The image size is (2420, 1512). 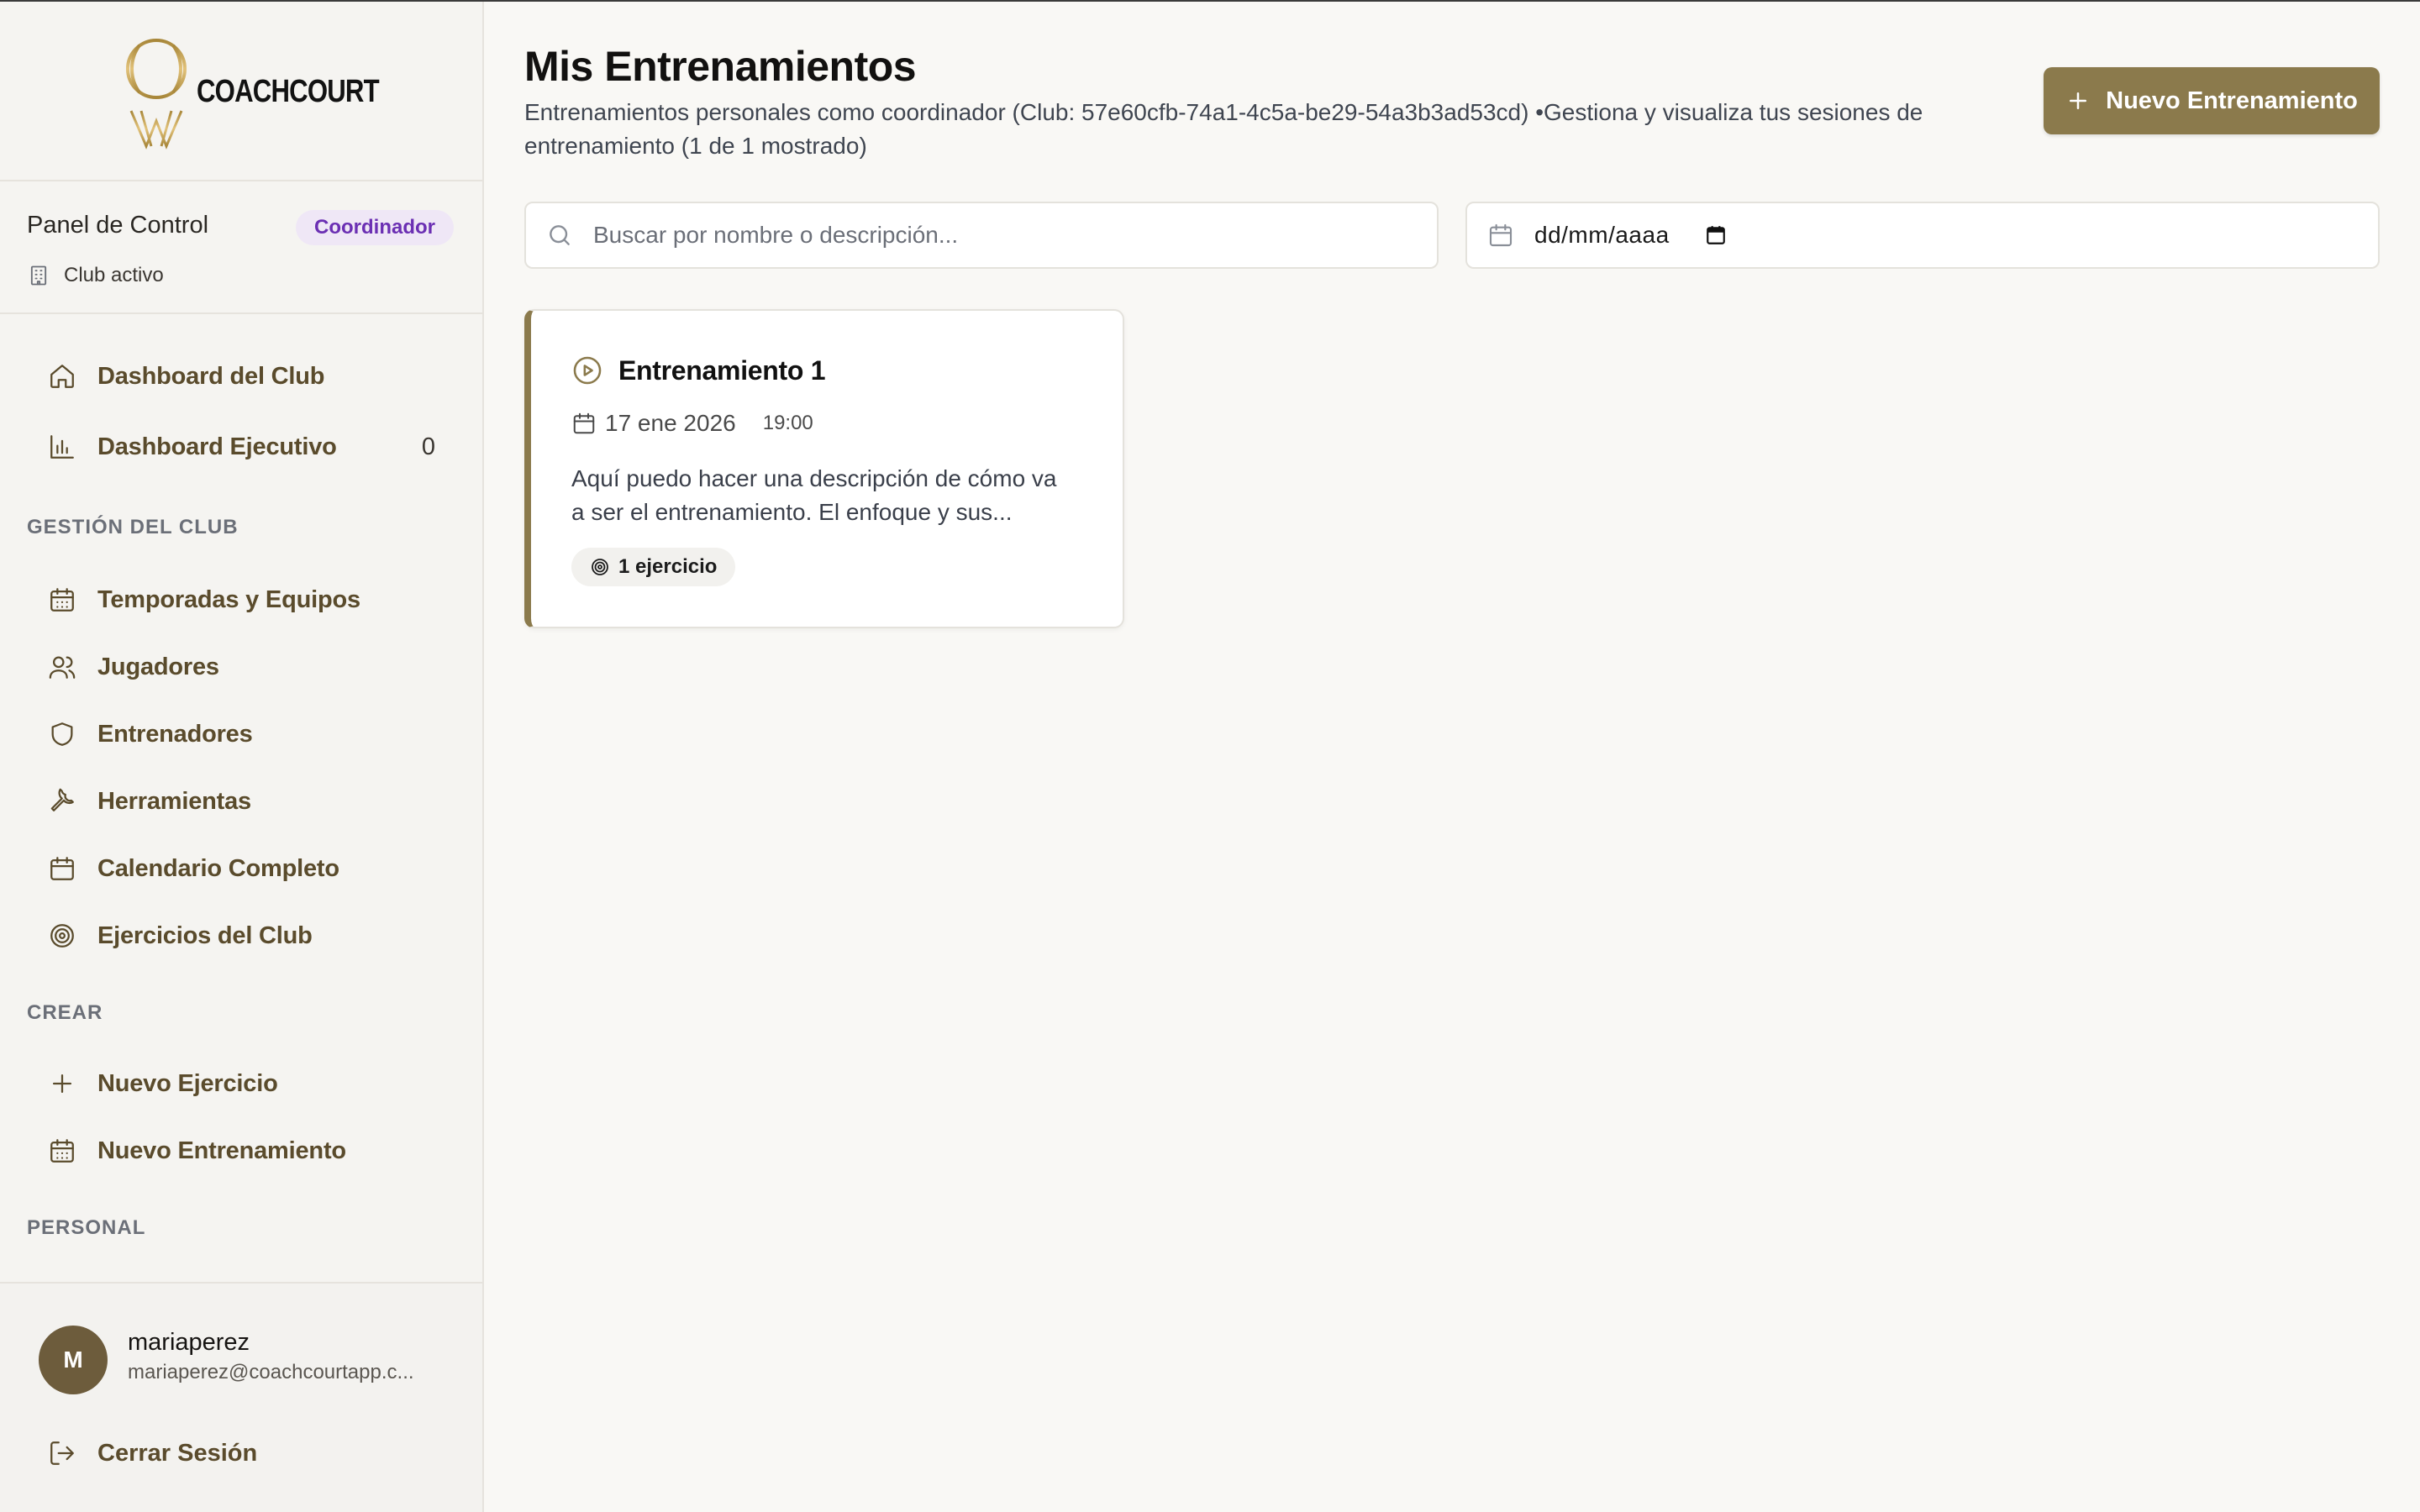 What do you see at coordinates (62, 447) in the screenshot?
I see `bar-chart-icon` at bounding box center [62, 447].